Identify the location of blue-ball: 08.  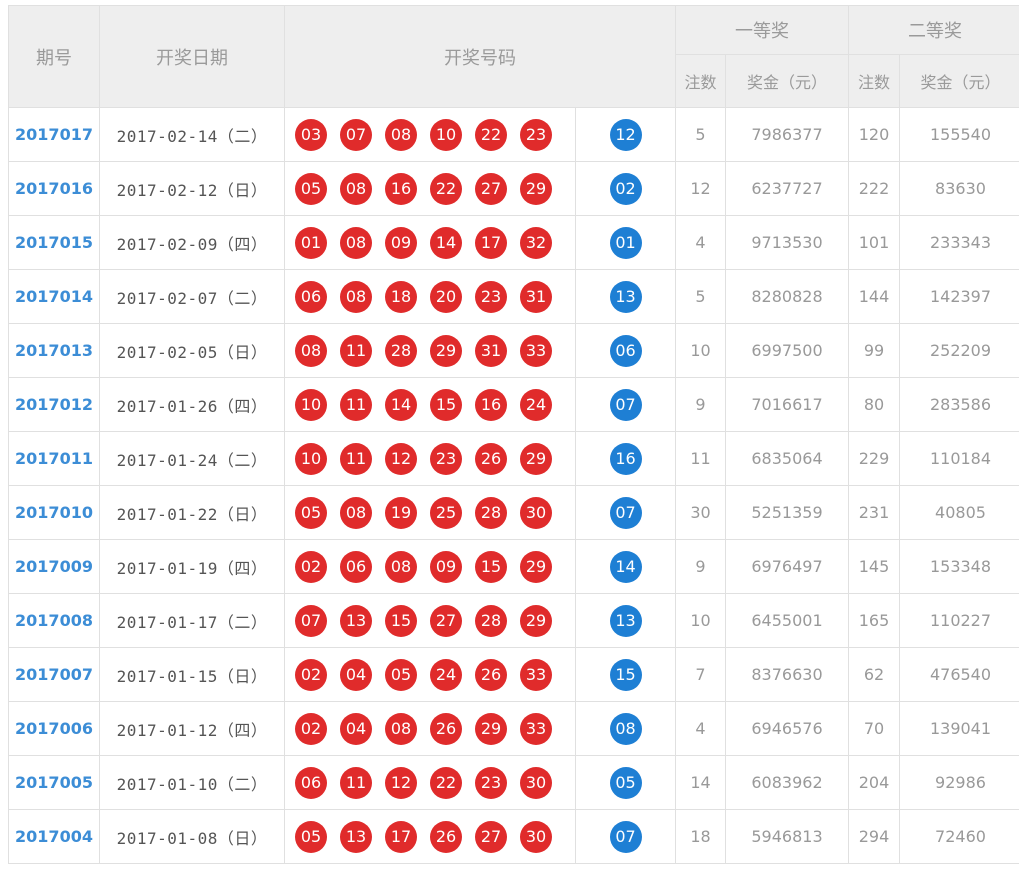
(625, 728).